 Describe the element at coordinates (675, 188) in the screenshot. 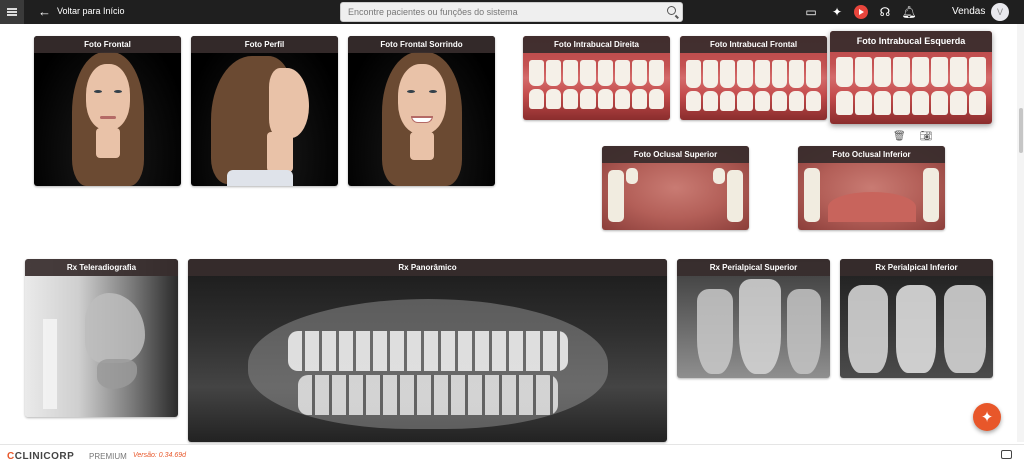

I see `photo-oclusal-superior-card: Foto Oclusal Superior` at that location.